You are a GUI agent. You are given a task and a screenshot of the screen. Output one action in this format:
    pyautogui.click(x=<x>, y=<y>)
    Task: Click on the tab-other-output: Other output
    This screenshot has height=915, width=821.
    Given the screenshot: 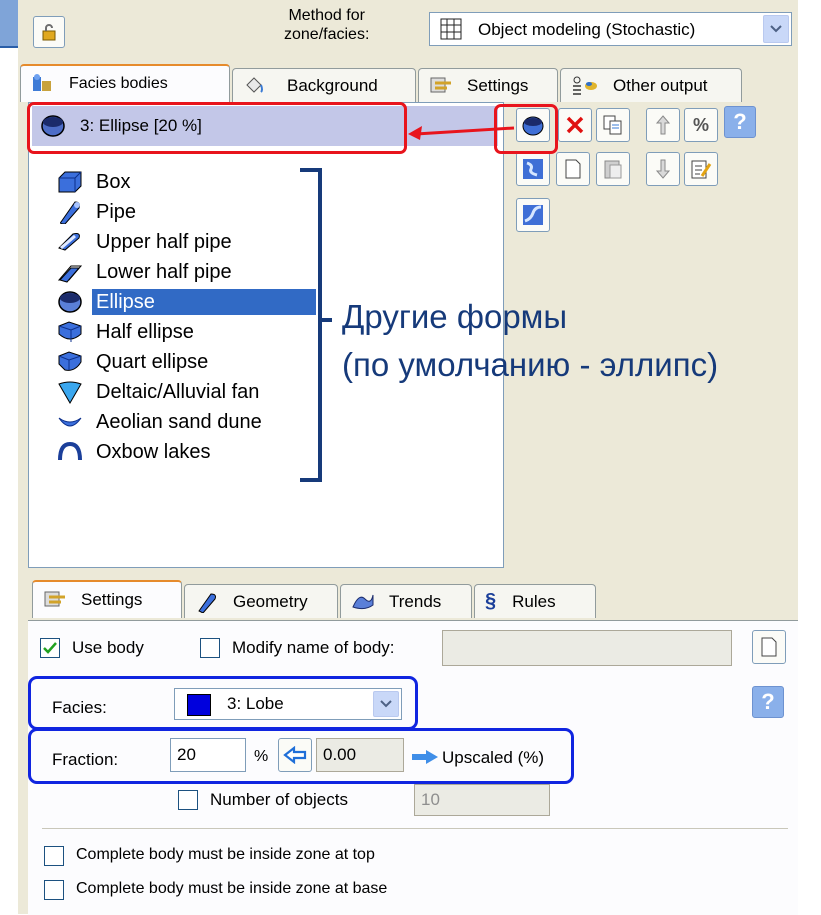 What is the action you would take?
    pyautogui.click(x=651, y=85)
    